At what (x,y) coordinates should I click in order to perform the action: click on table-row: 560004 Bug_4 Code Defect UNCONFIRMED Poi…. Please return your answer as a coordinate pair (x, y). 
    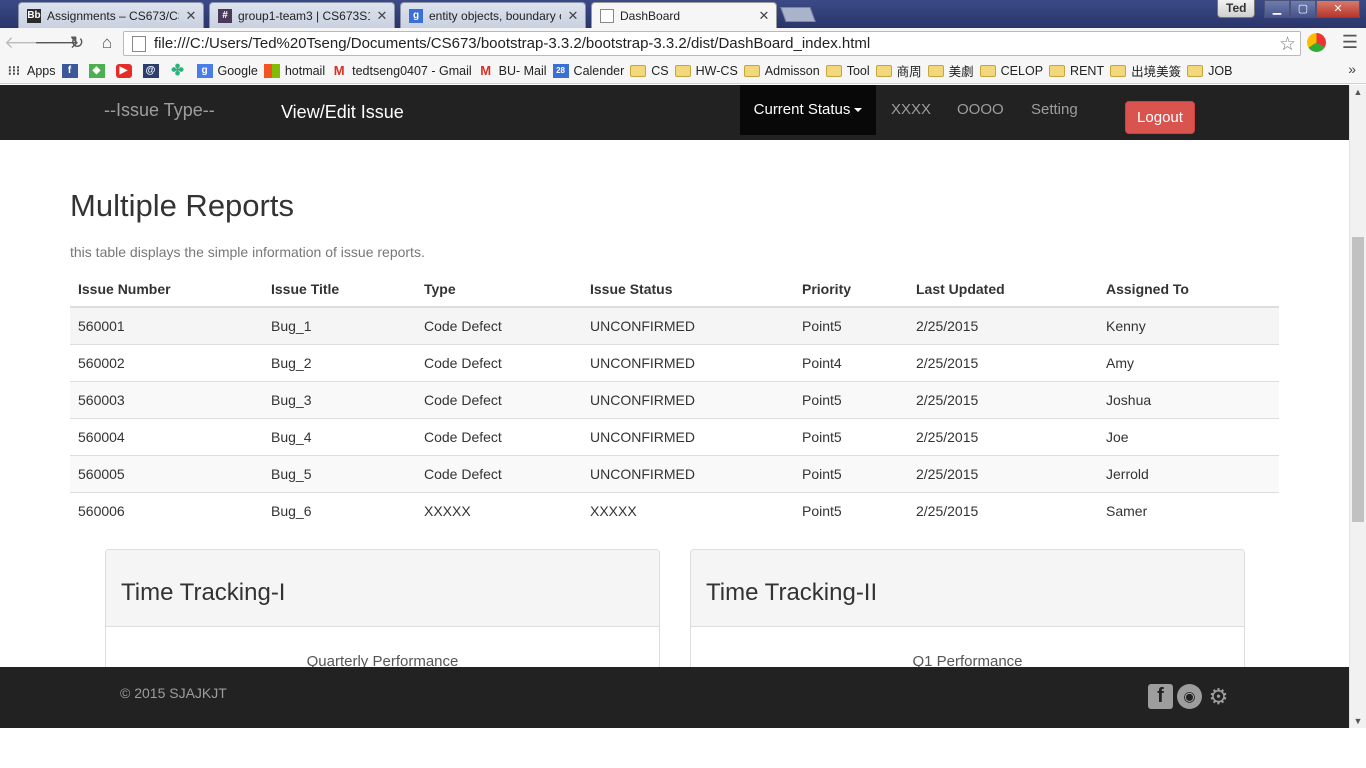
    Looking at the image, I should click on (674, 436).